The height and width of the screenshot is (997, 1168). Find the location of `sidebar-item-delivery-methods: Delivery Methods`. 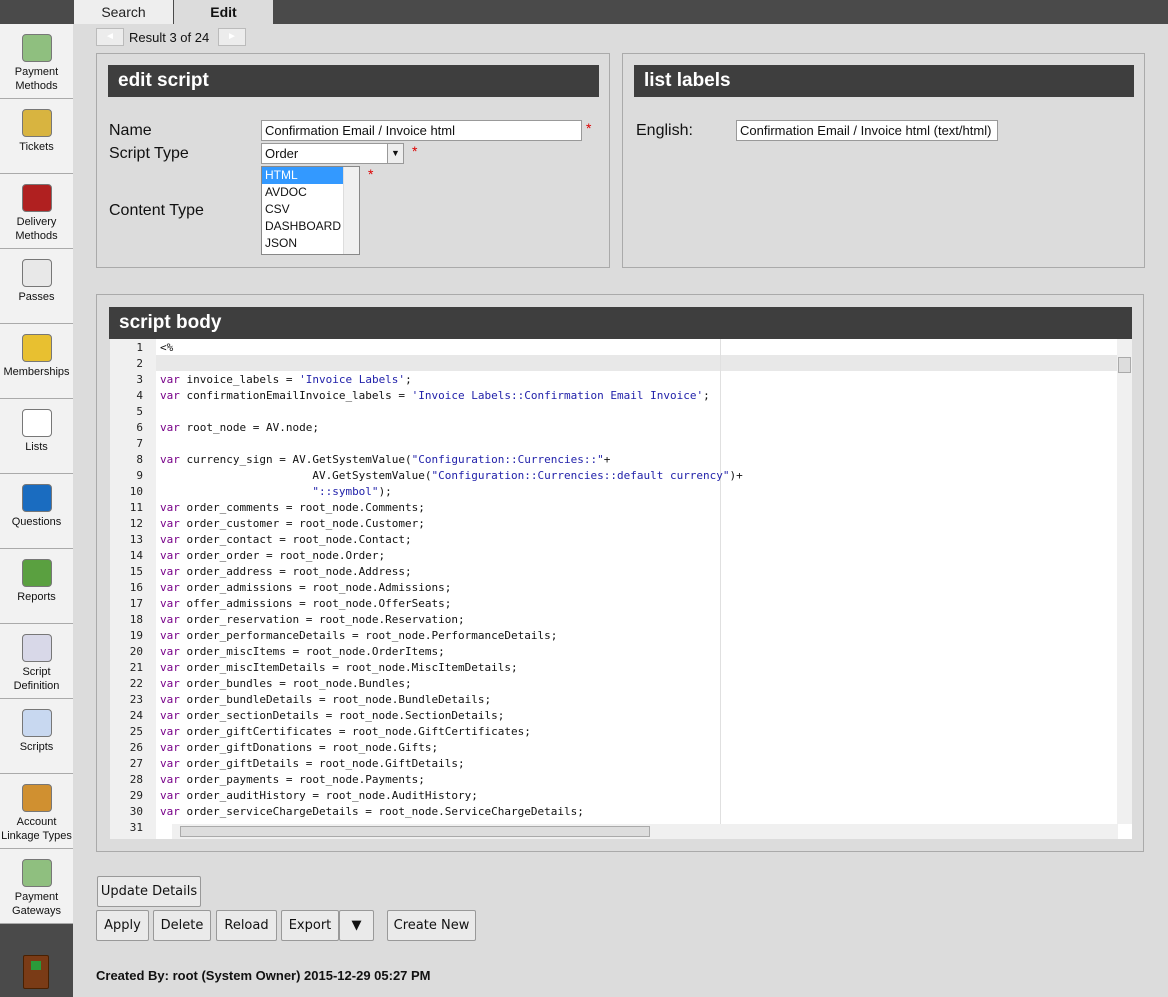

sidebar-item-delivery-methods: Delivery Methods is located at coordinates (36, 211).